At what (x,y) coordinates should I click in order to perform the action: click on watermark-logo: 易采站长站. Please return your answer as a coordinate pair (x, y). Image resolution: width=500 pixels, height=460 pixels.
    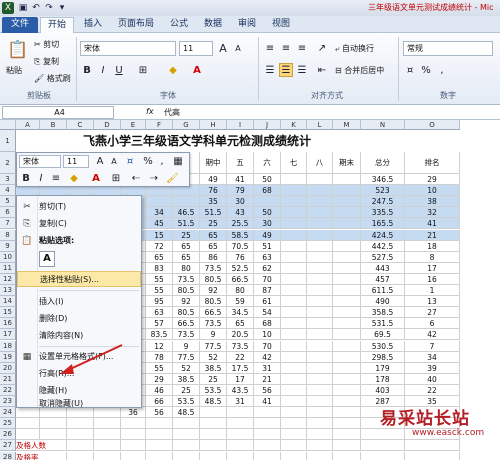
    Looking at the image, I should click on (425, 419).